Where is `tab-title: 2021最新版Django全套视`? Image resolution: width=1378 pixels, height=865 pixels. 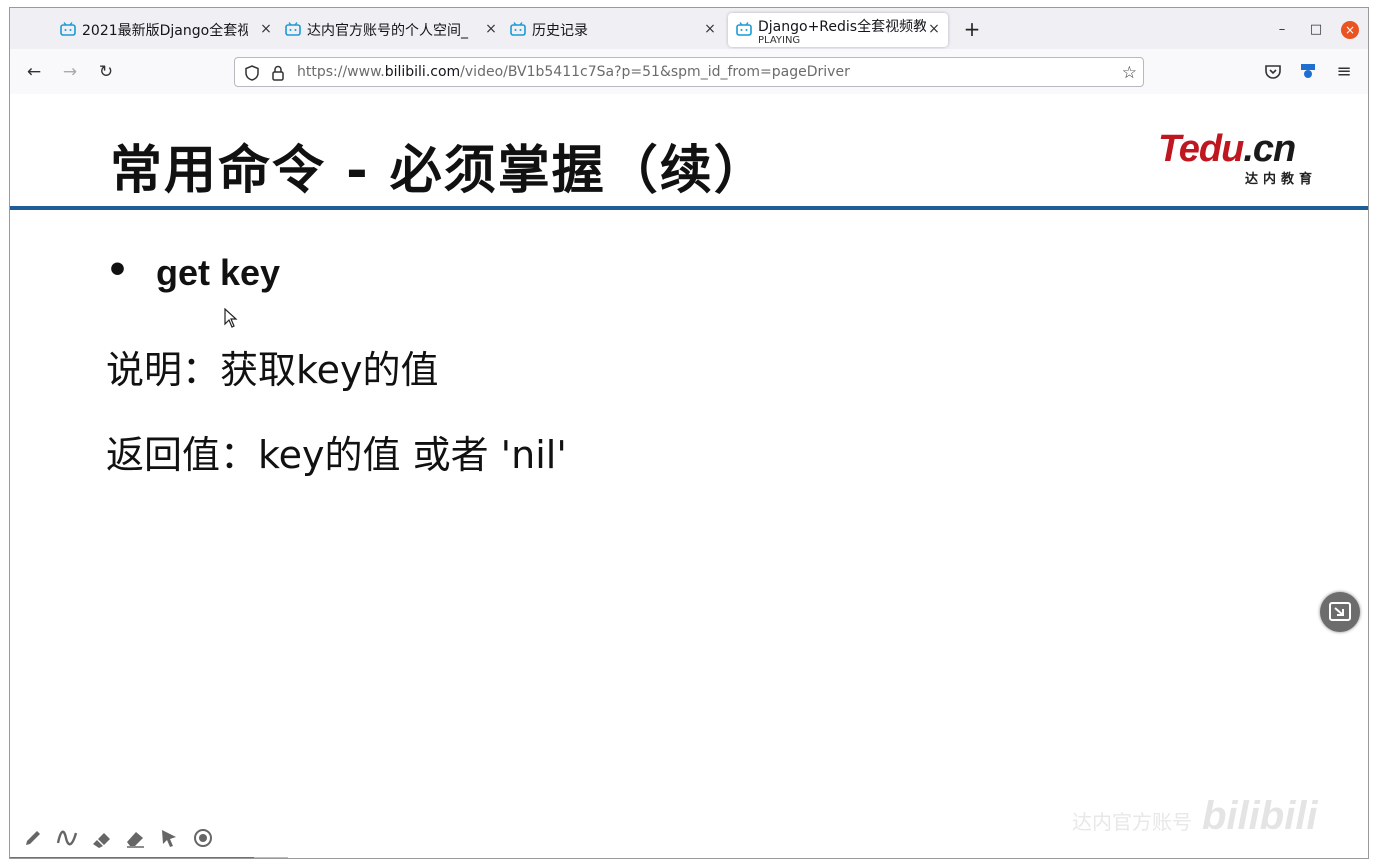
tab-title: 2021最新版Django全套视 is located at coordinates (165, 31).